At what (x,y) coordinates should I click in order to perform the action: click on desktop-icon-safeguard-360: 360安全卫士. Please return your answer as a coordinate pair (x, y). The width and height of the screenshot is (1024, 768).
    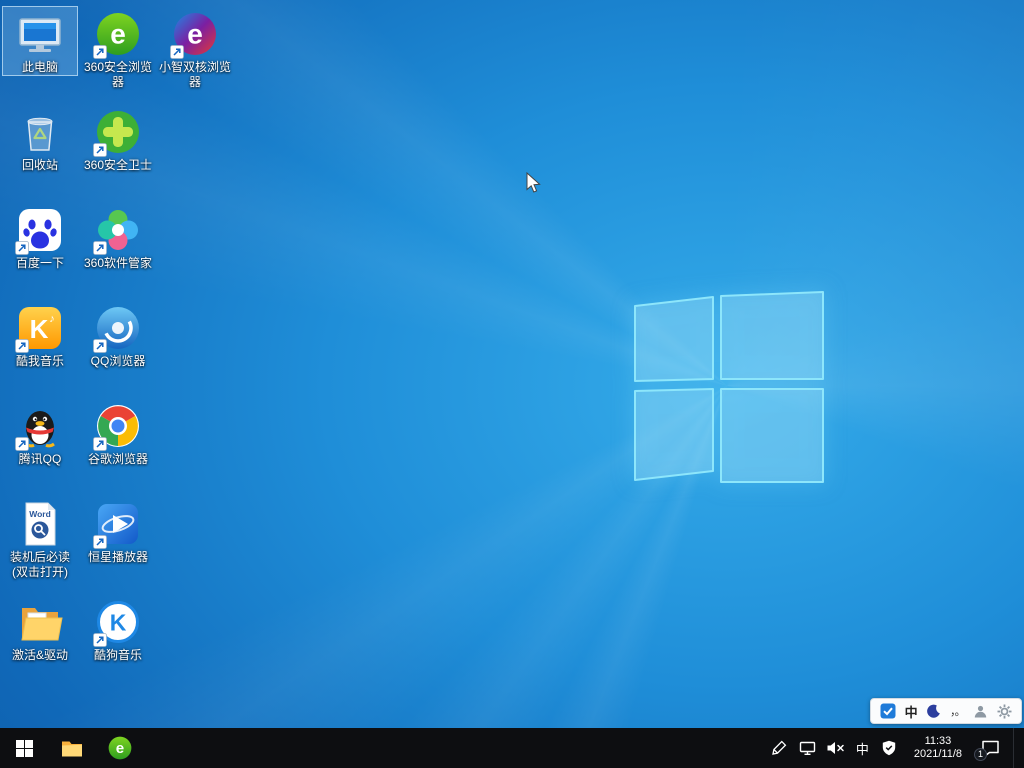
    Looking at the image, I should click on (118, 139).